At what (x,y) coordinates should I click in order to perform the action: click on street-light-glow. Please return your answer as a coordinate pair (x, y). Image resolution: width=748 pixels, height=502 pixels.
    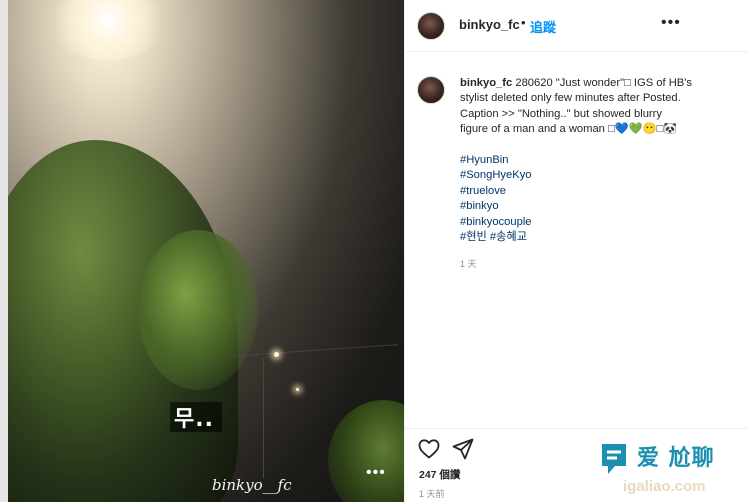
    Looking at the image, I should click on (108, 30).